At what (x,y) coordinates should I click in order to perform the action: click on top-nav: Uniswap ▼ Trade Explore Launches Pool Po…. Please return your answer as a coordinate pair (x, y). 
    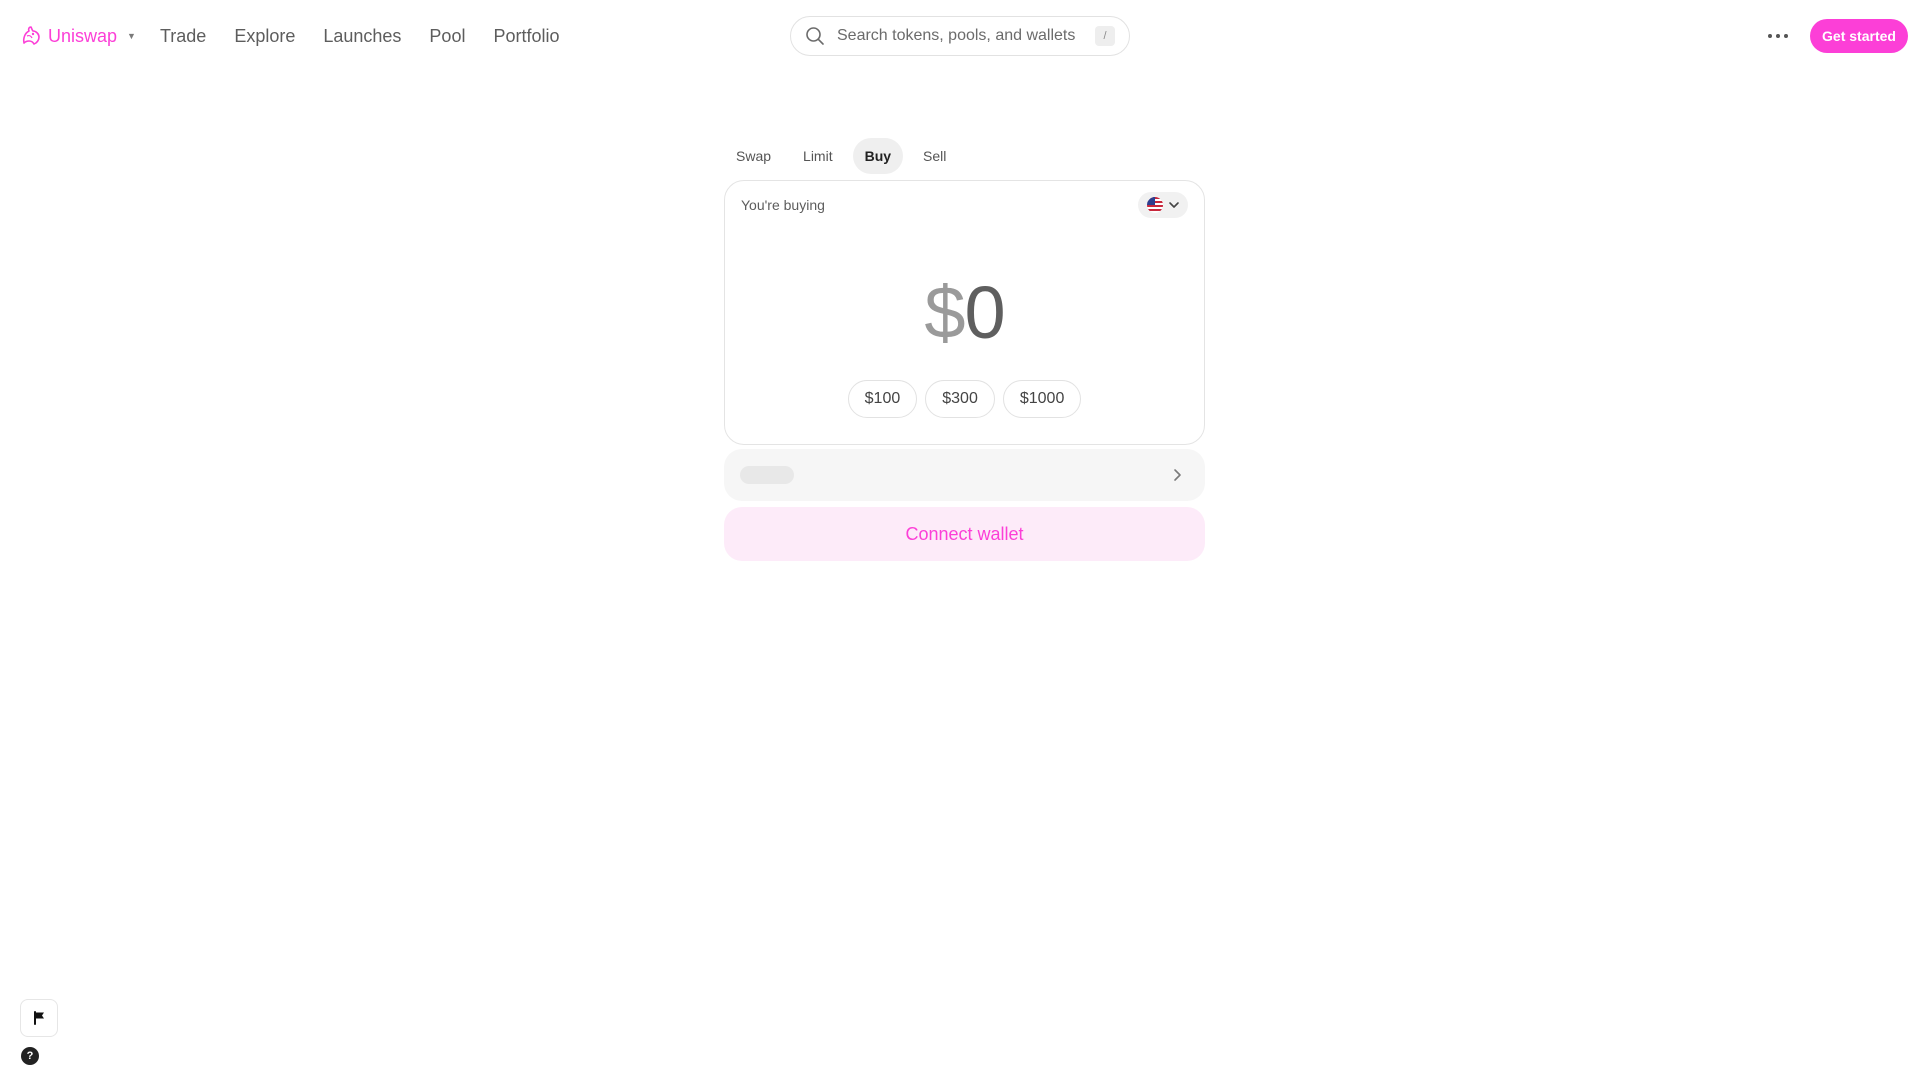
    Looking at the image, I should click on (960, 36).